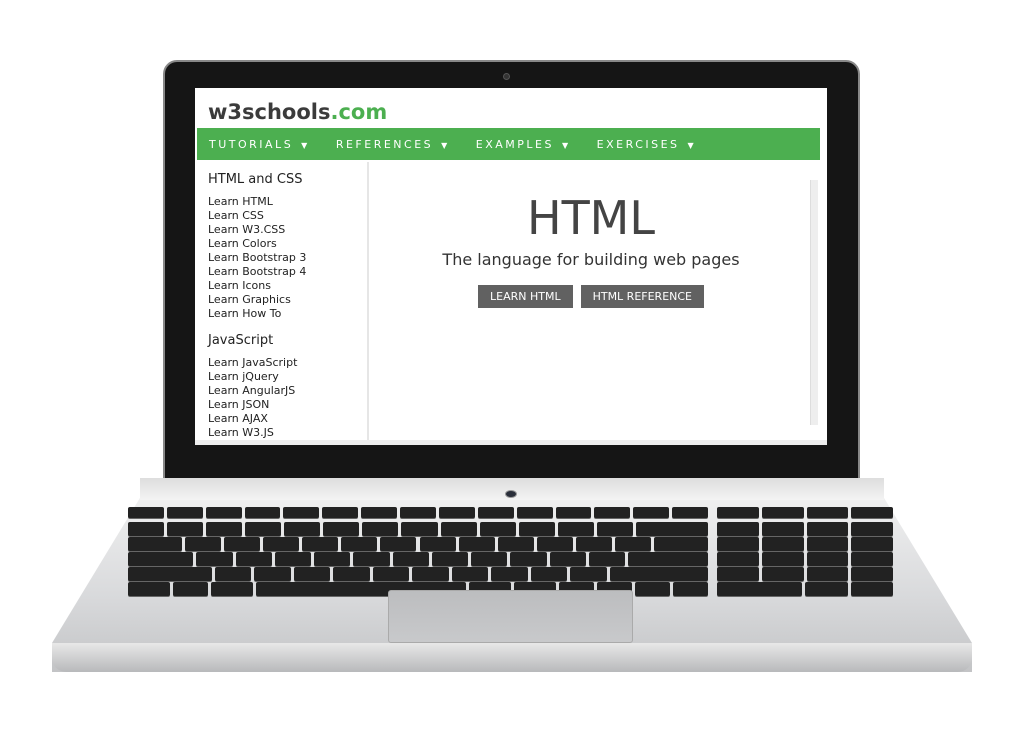 Image resolution: width=1024 pixels, height=743 pixels. I want to click on html-reference-button: HTML REFERENCE, so click(642, 296).